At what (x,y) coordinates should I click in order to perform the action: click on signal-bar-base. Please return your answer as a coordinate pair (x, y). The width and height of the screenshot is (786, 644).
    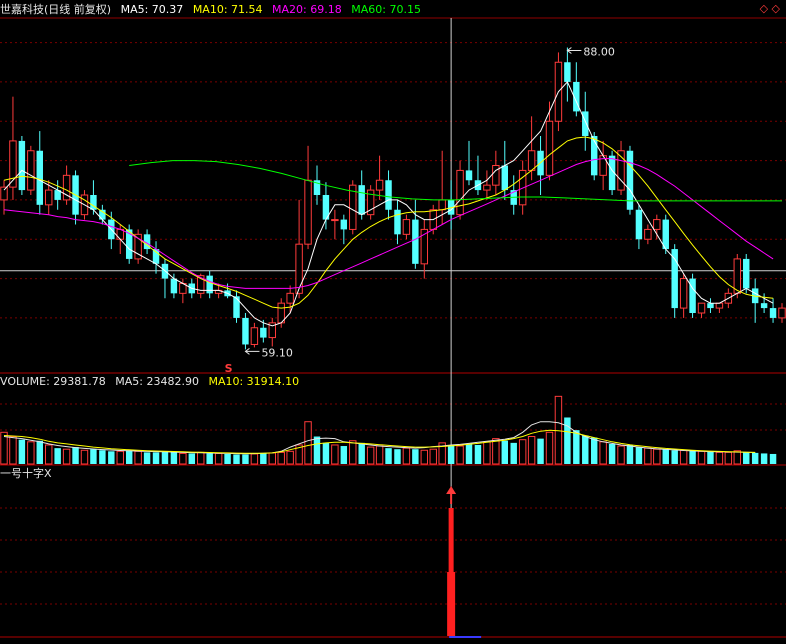
    Looking at the image, I should click on (451, 604).